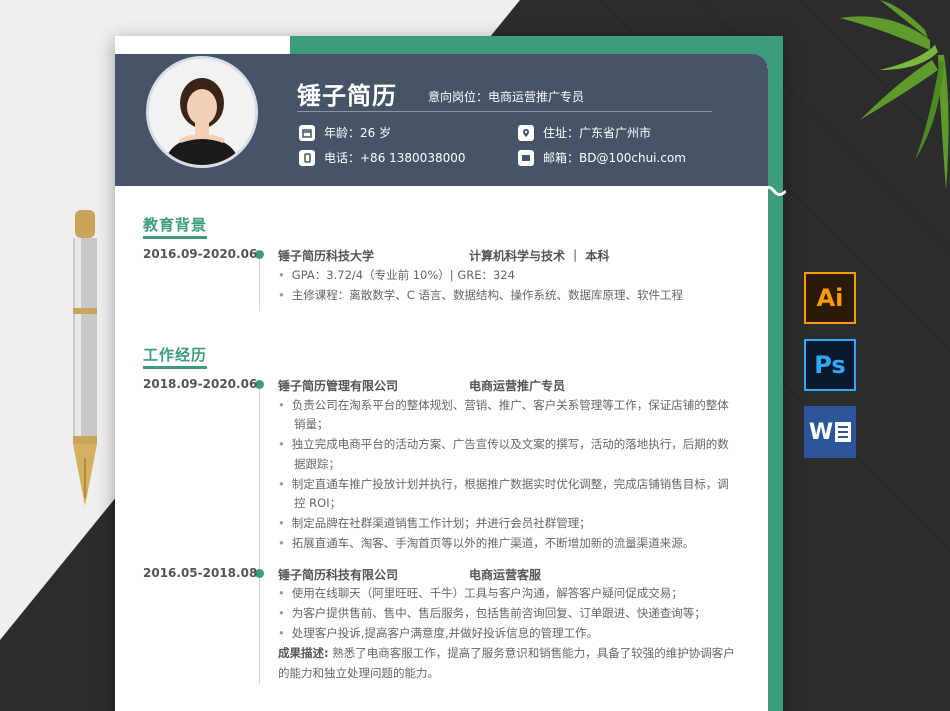  I want to click on result-label: 成果描述:, so click(303, 653).